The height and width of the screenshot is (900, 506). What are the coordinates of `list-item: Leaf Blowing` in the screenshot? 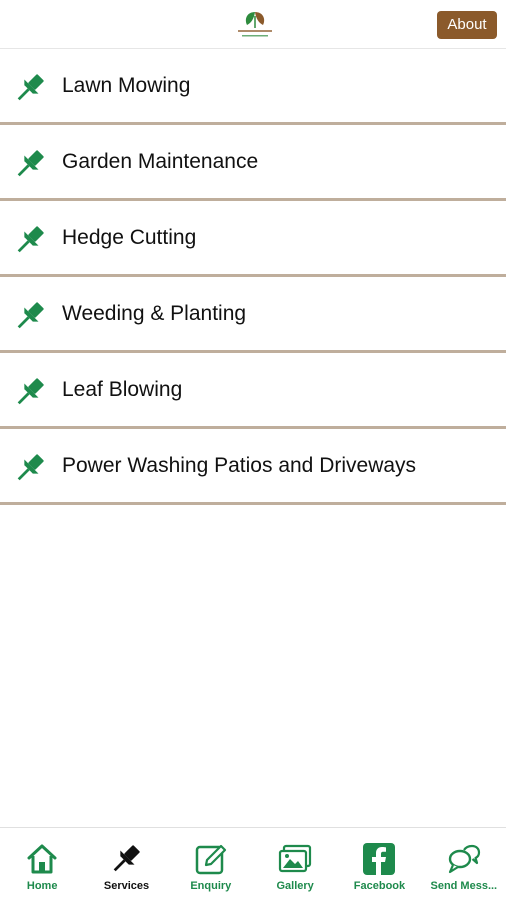 It's located at (253, 391).